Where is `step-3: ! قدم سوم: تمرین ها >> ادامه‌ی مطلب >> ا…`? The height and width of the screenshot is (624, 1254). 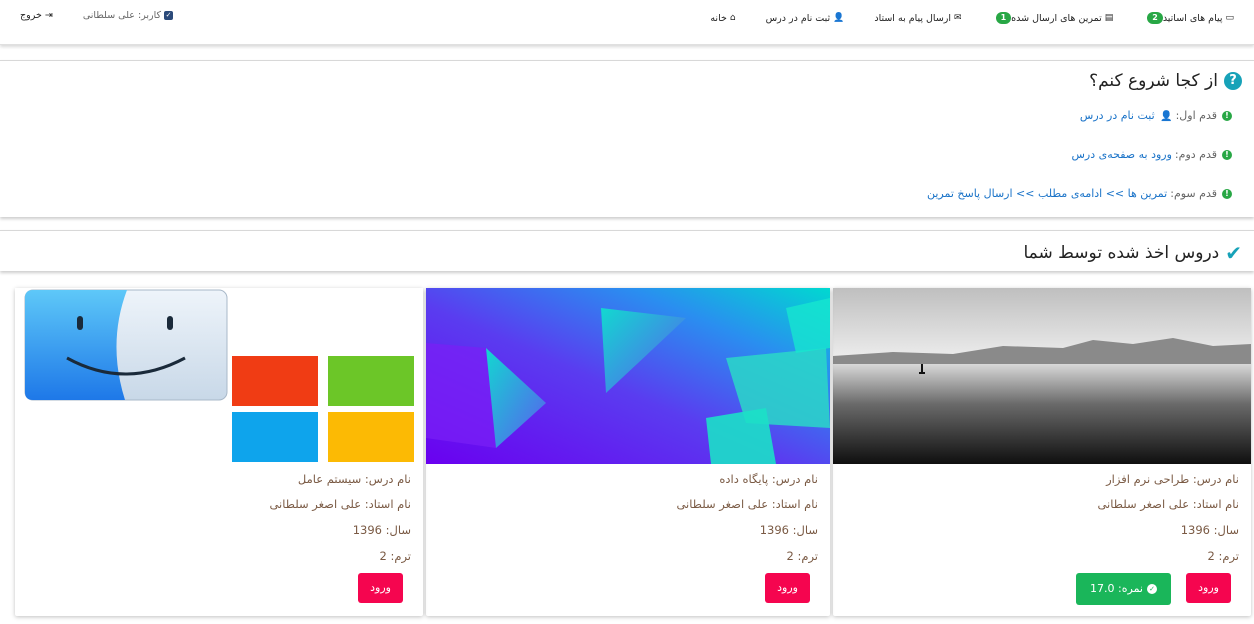
step-3: ! قدم سوم: تمرین ها >> ادامه‌ی مطلب >> ا… is located at coordinates (1079, 193).